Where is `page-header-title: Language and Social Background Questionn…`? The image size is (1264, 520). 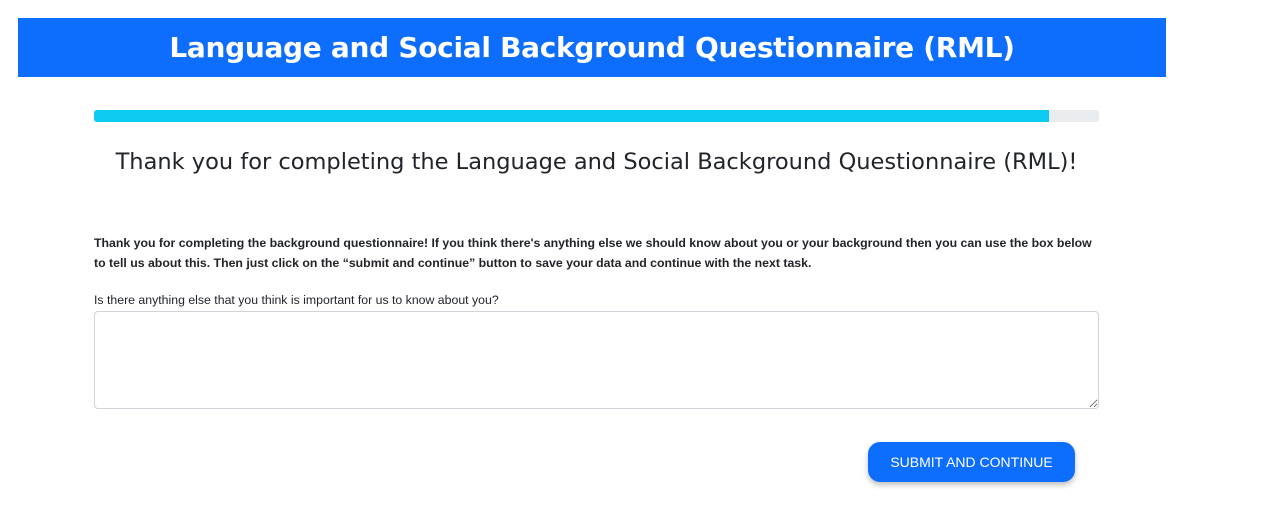 page-header-title: Language and Social Background Questionn… is located at coordinates (592, 47).